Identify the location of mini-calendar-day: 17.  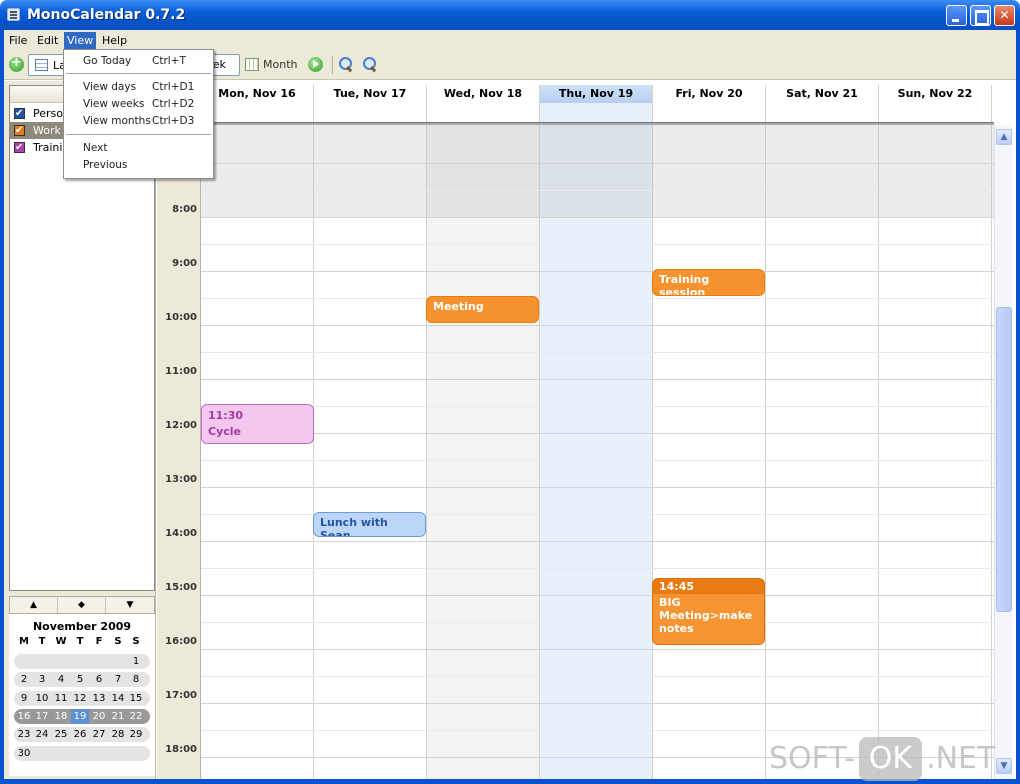
(42, 716).